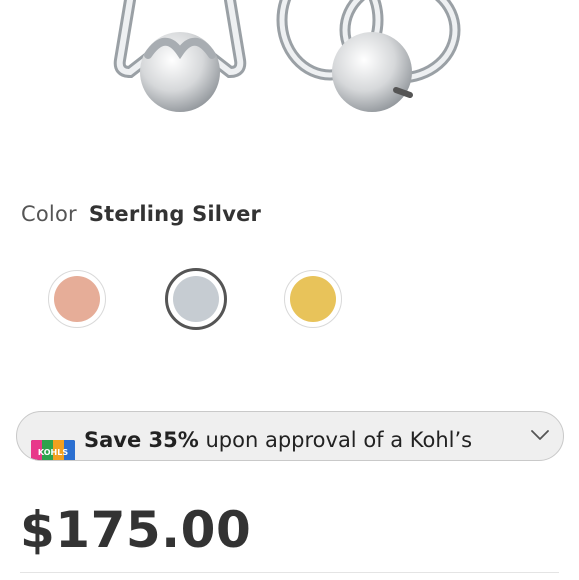  I want to click on price: $175.00, so click(136, 530).